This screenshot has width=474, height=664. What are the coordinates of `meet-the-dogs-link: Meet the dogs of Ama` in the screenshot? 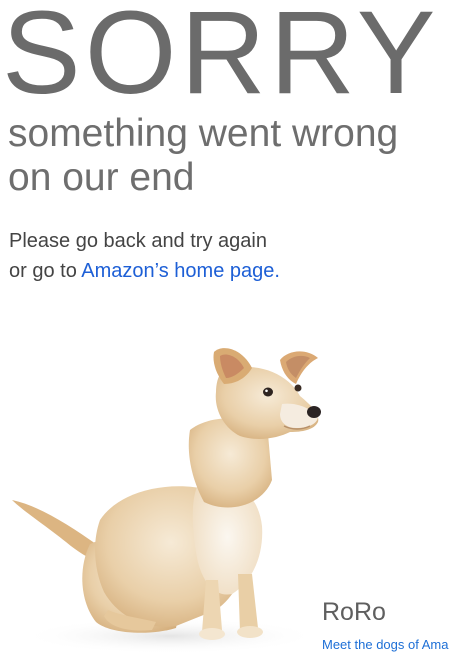 It's located at (398, 645).